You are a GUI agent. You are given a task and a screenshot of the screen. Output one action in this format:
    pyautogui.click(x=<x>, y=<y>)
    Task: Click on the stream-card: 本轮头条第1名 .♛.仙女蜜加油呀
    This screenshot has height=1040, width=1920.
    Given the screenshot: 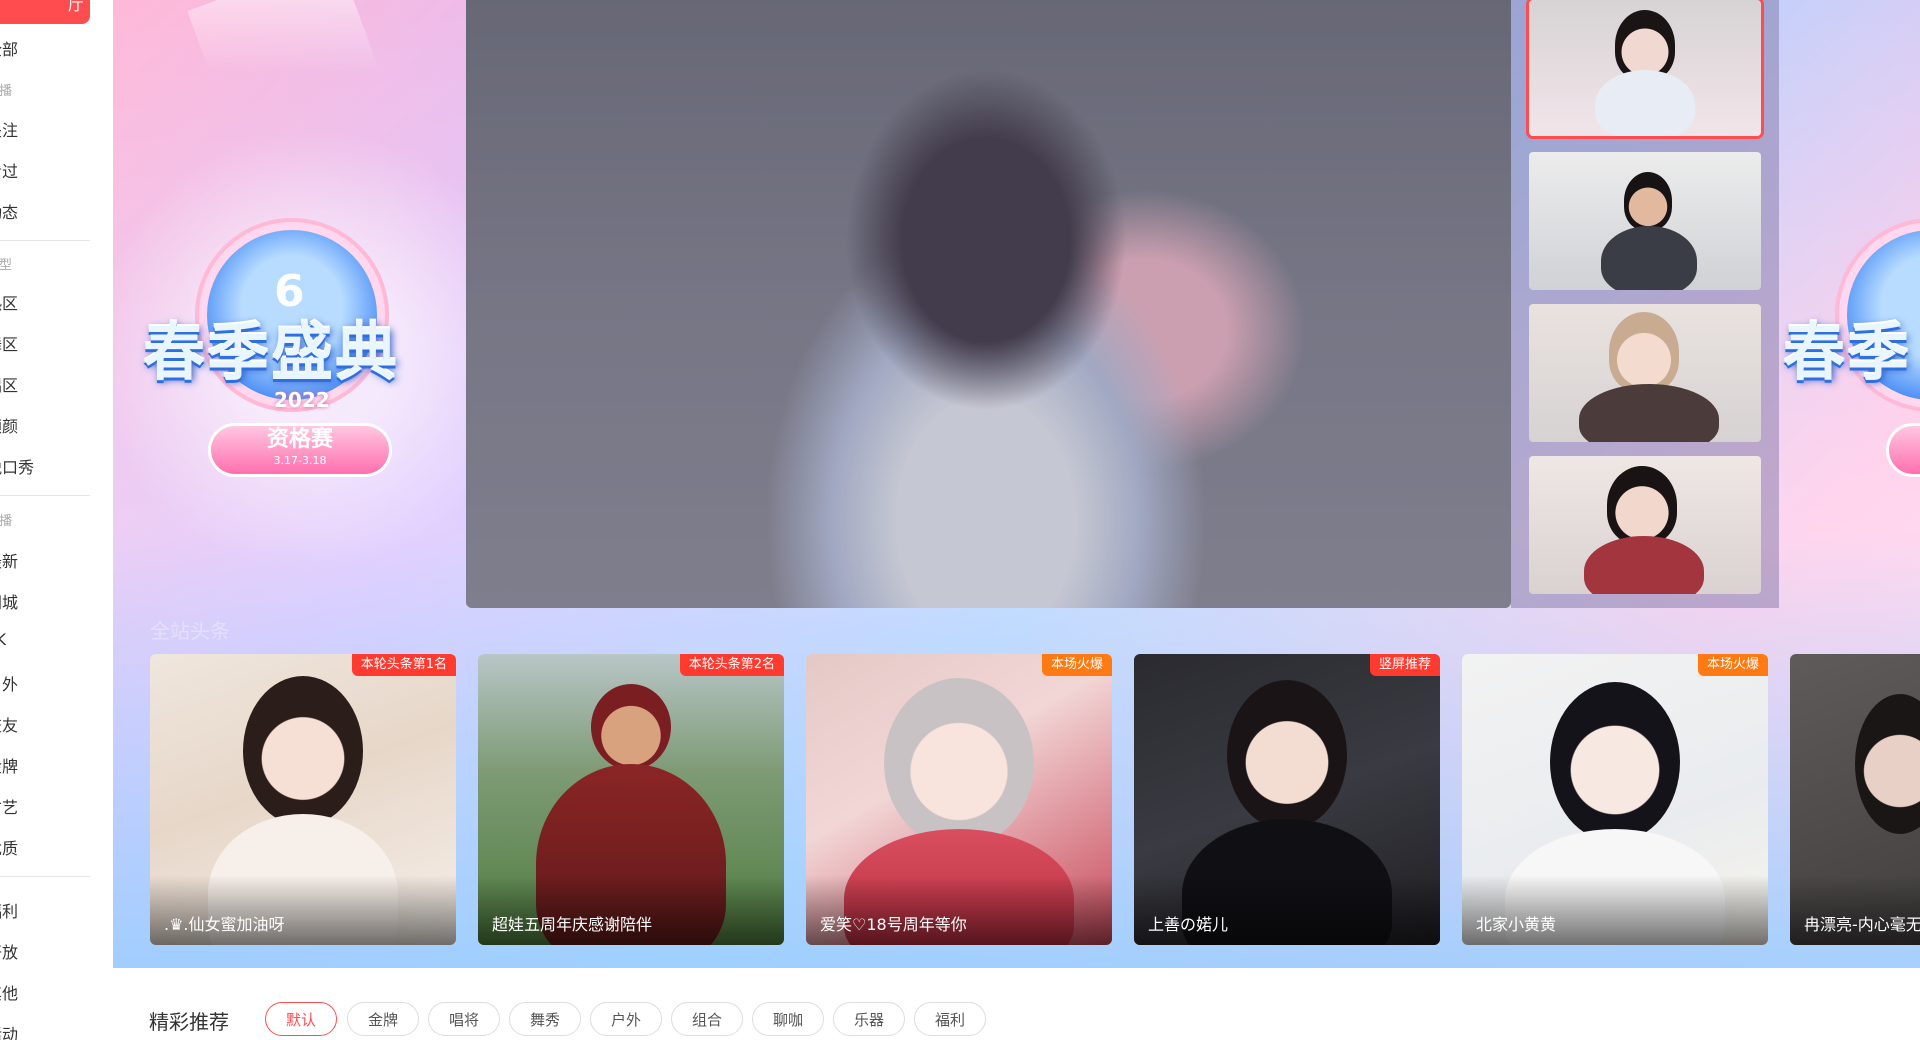 What is the action you would take?
    pyautogui.click(x=303, y=799)
    